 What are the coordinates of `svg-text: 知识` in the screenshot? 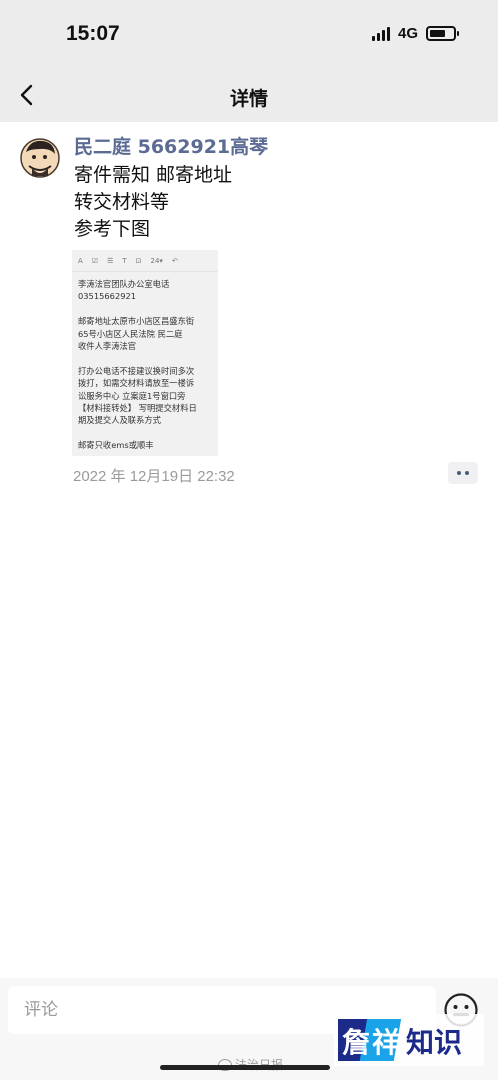 It's located at (434, 1042).